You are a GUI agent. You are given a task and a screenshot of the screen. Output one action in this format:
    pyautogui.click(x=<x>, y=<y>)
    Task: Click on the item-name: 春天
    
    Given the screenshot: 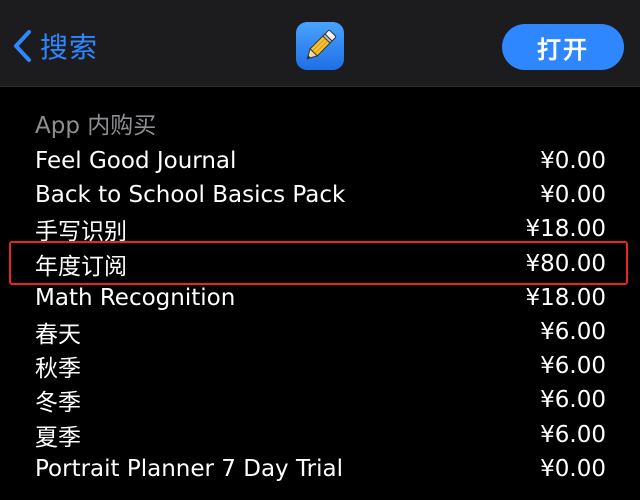 What is the action you would take?
    pyautogui.click(x=58, y=335)
    